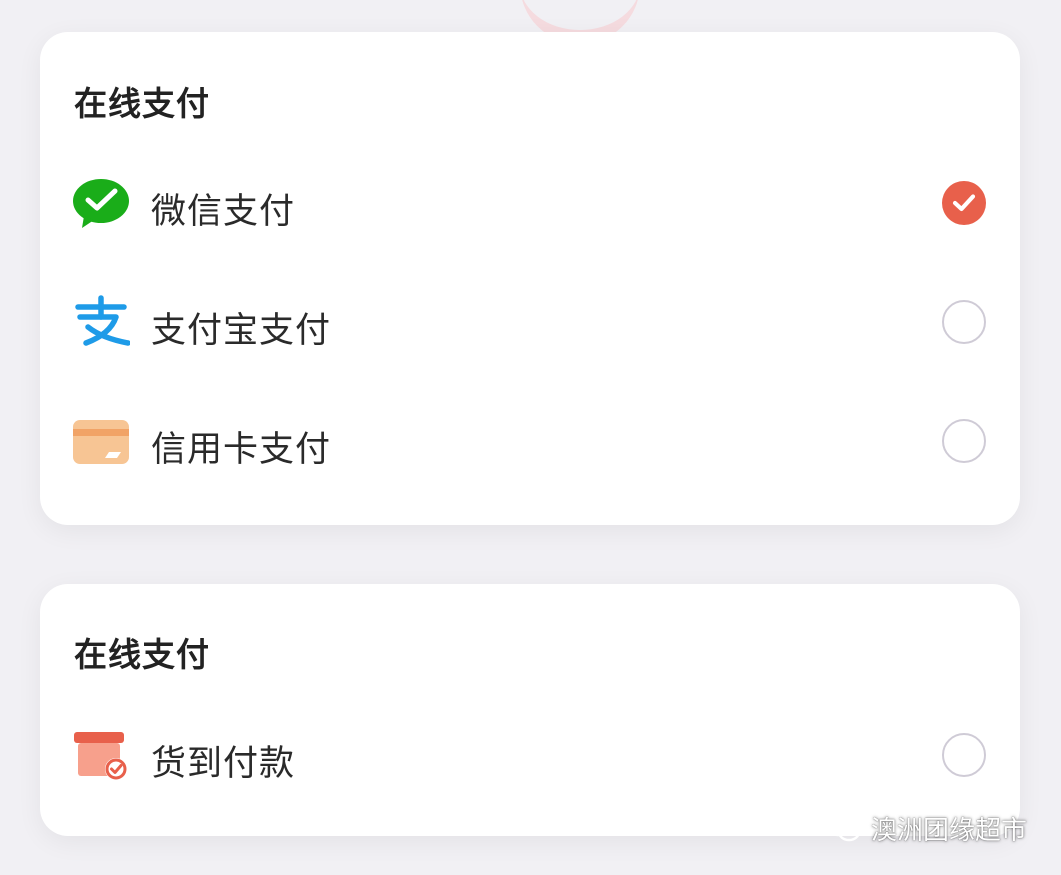 The image size is (1061, 875). Describe the element at coordinates (223, 764) in the screenshot. I see `payment-option-label: 货到付款` at that location.